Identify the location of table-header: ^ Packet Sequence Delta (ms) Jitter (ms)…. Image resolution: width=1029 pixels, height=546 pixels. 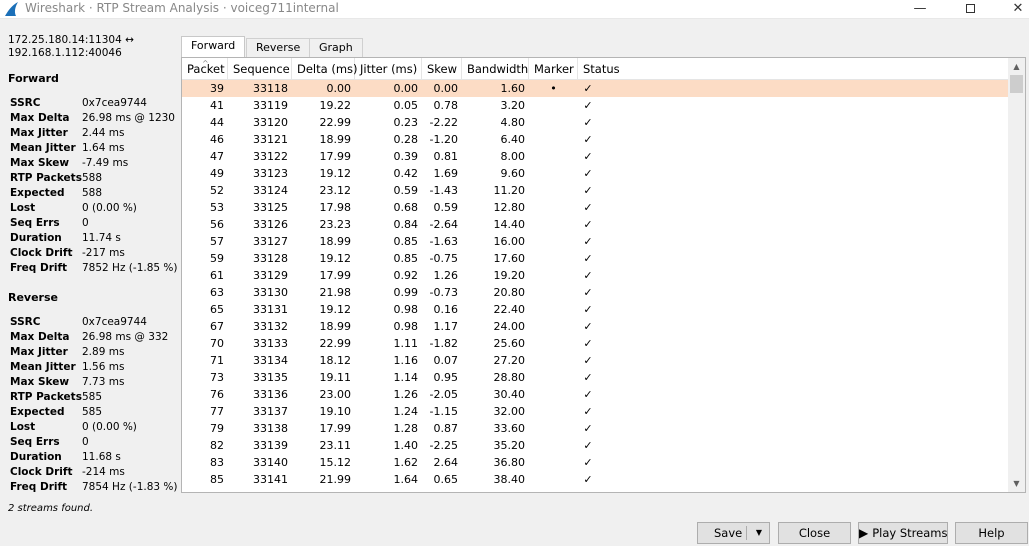
(595, 69).